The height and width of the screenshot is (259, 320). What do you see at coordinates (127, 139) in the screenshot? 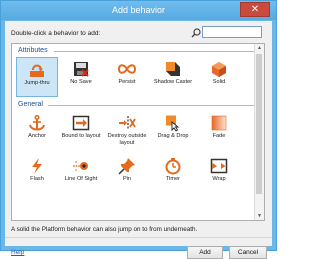
I see `behavior-label: Destroy outside layout` at bounding box center [127, 139].